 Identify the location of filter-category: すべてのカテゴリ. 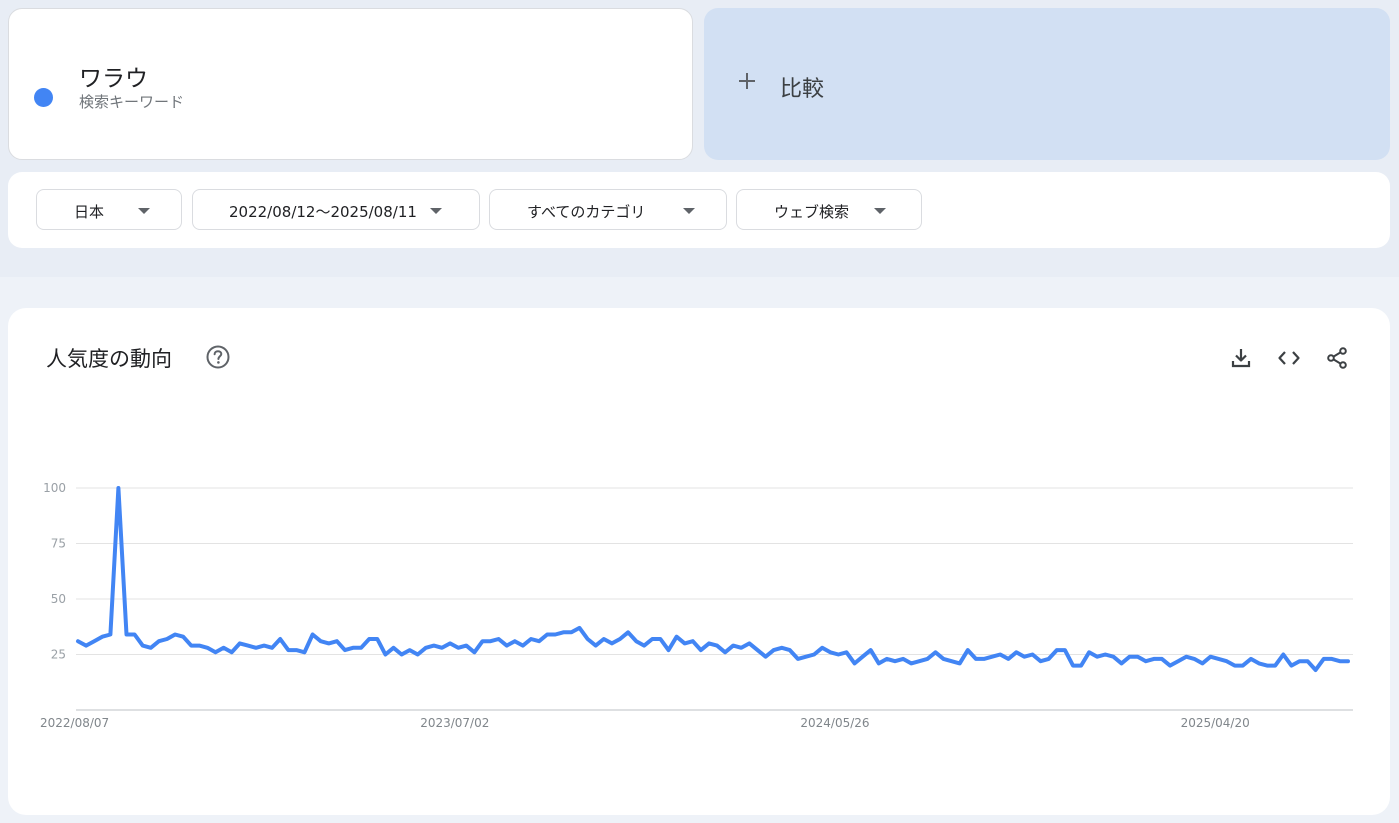
(608, 209).